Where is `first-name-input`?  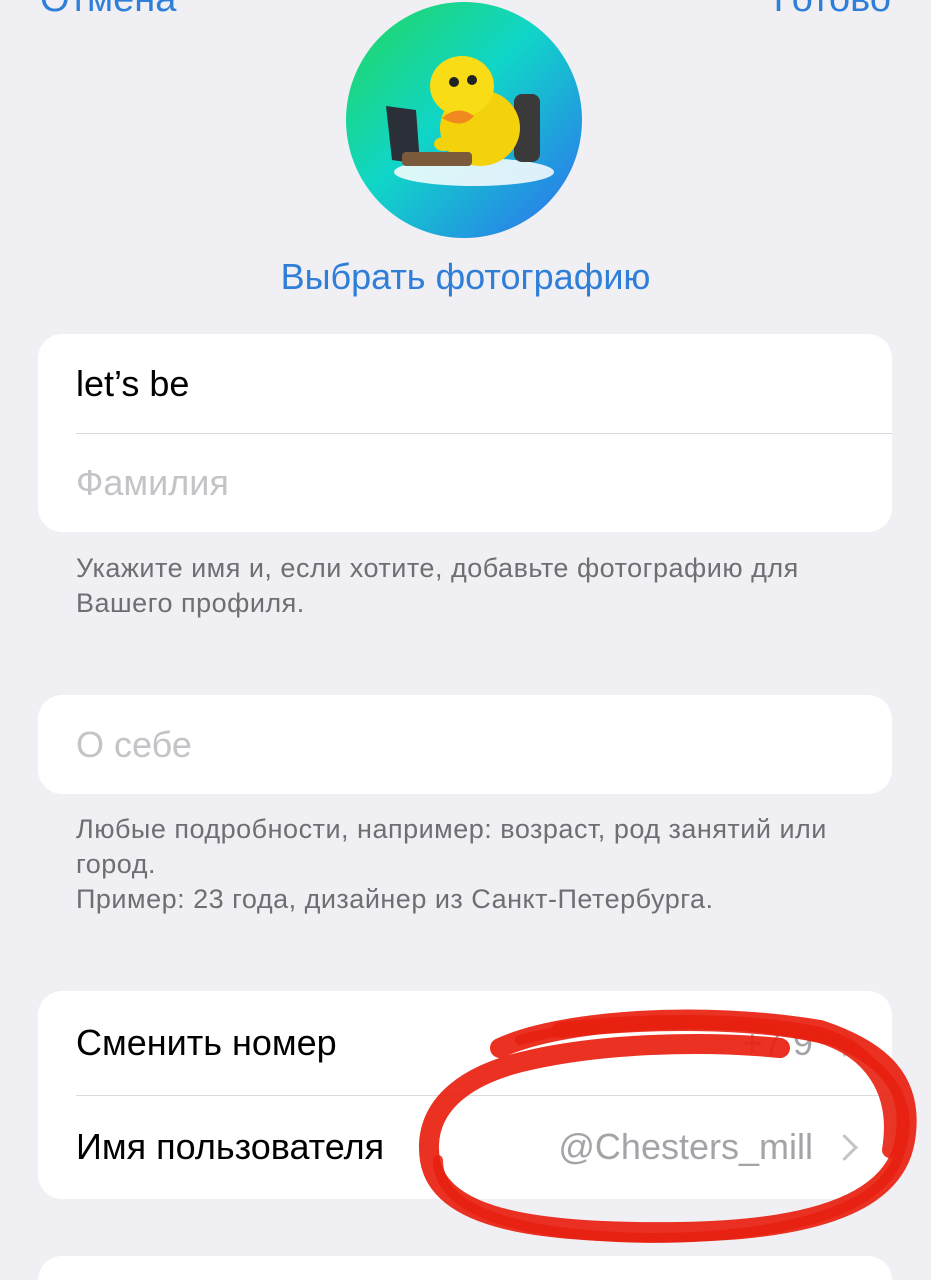
first-name-input is located at coordinates (468, 383).